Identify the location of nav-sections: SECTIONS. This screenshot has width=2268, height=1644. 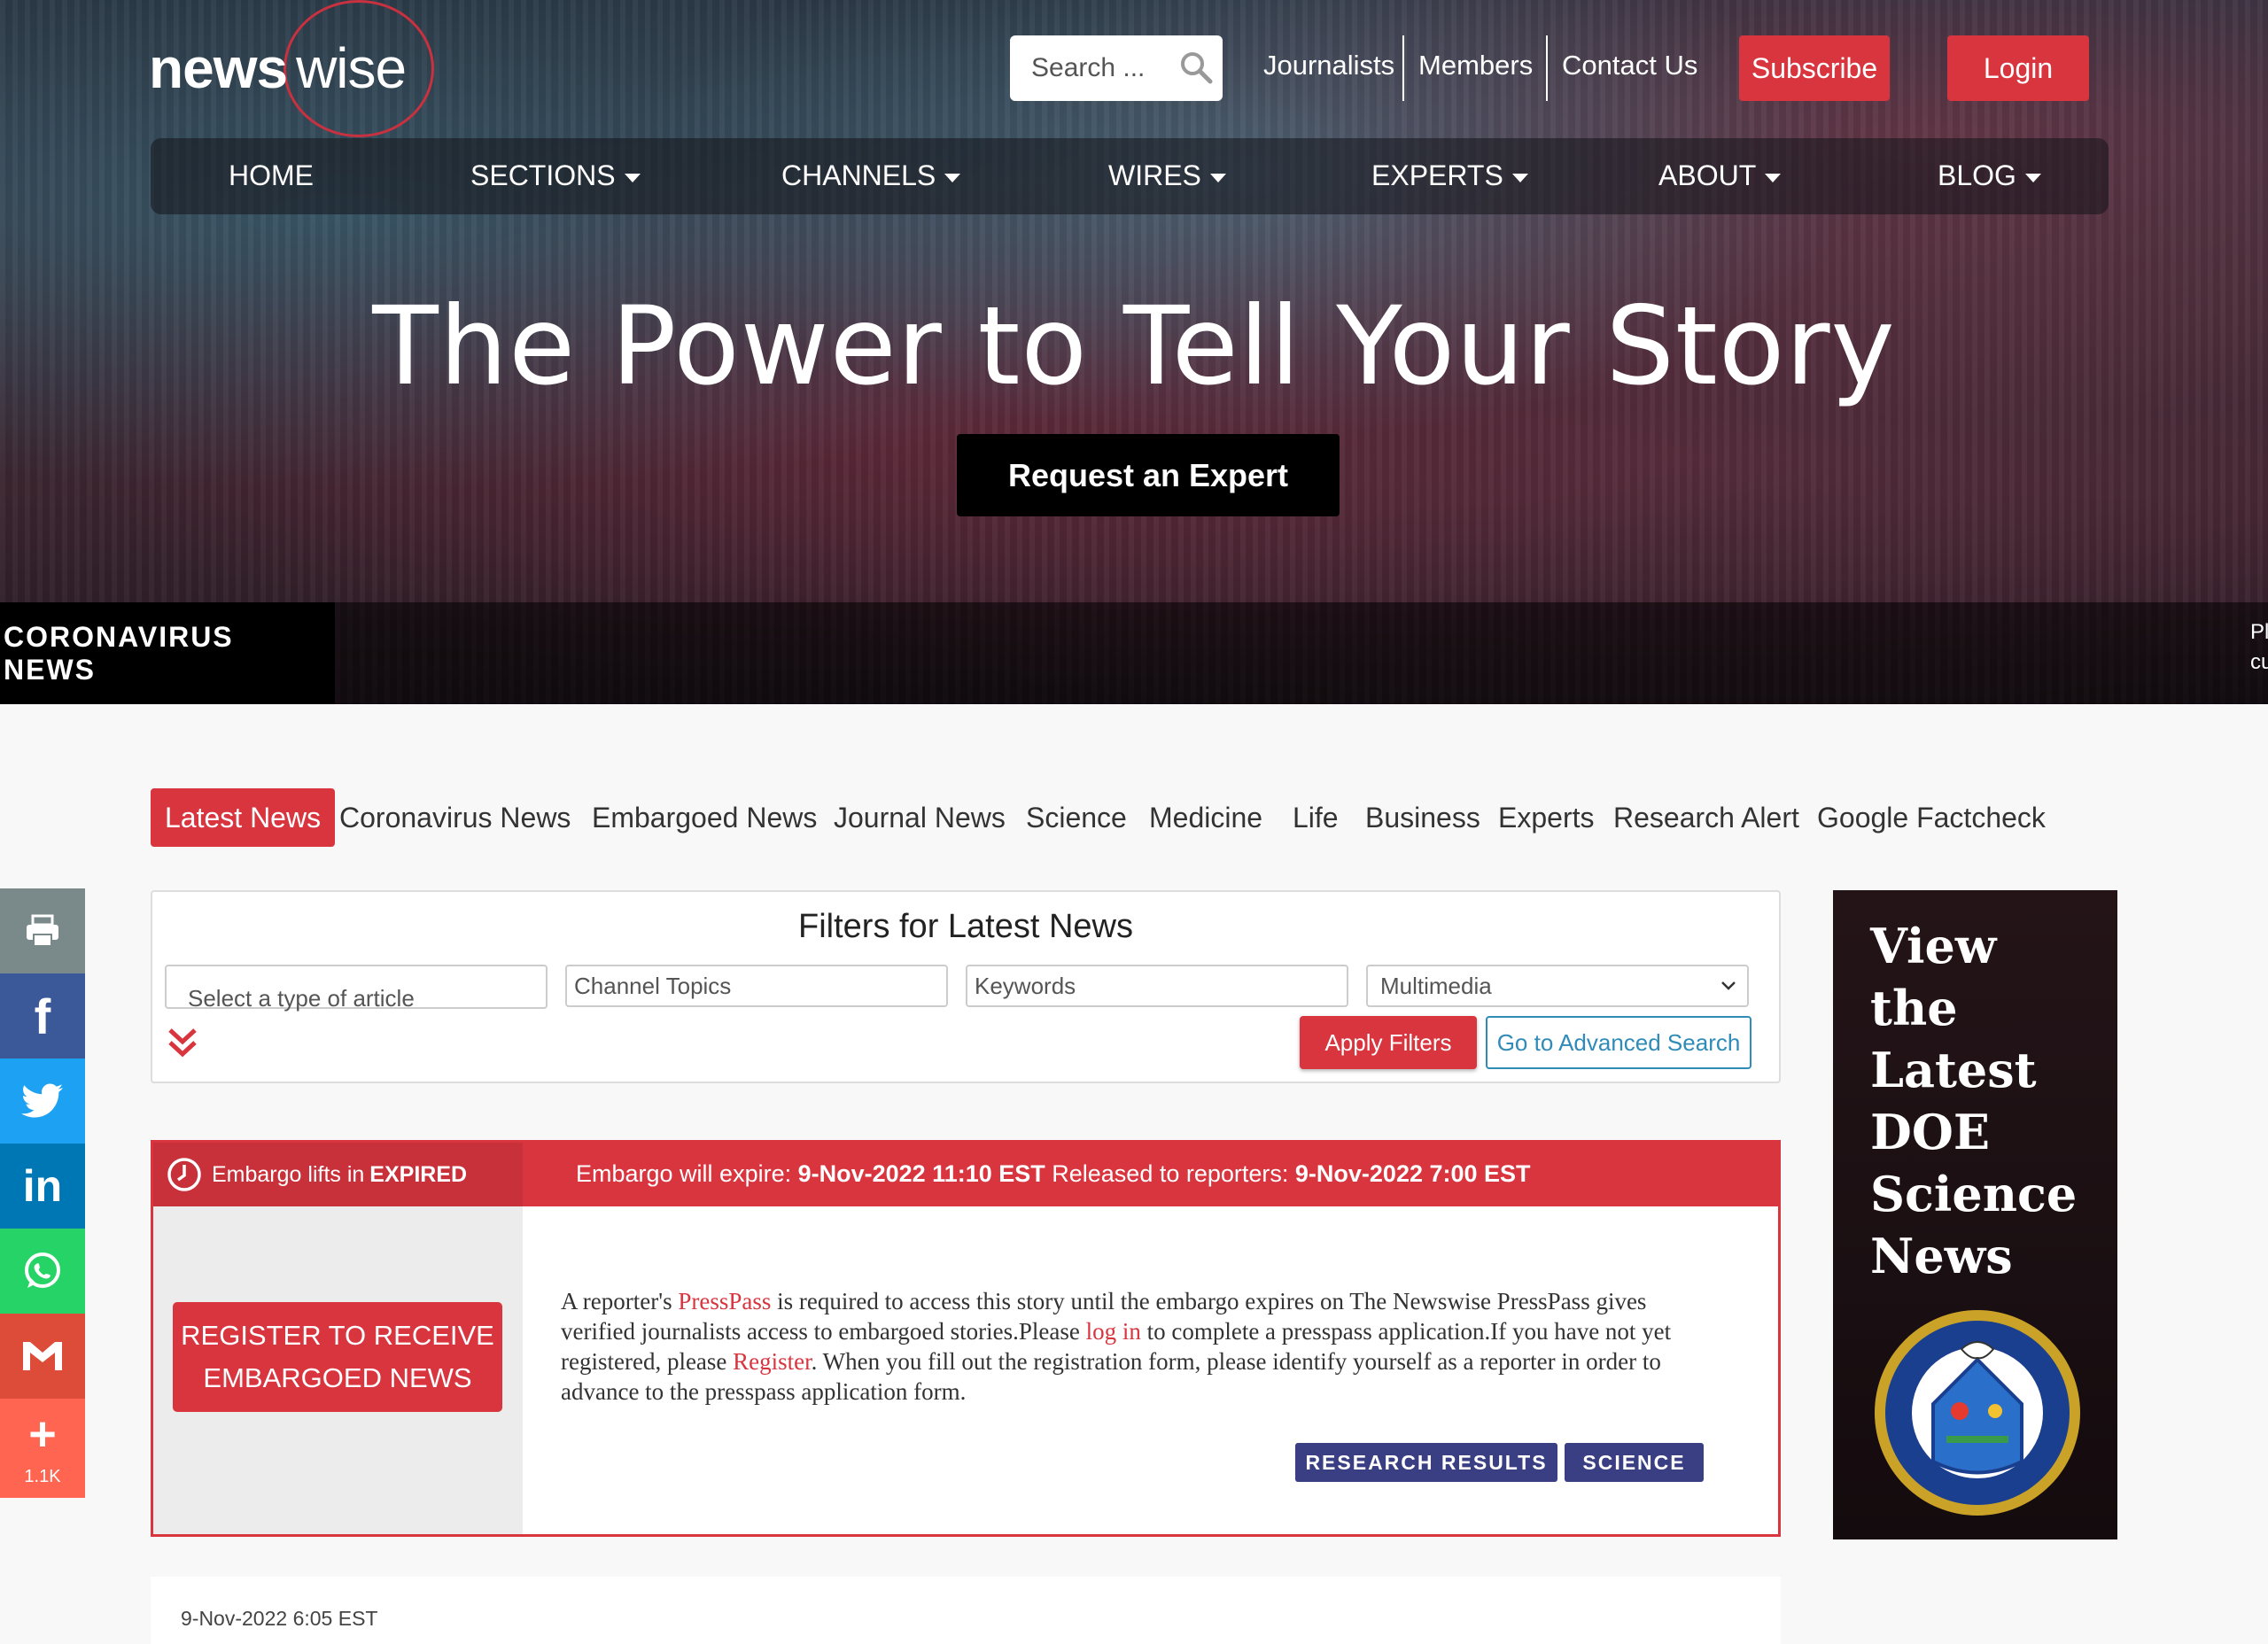
(555, 175).